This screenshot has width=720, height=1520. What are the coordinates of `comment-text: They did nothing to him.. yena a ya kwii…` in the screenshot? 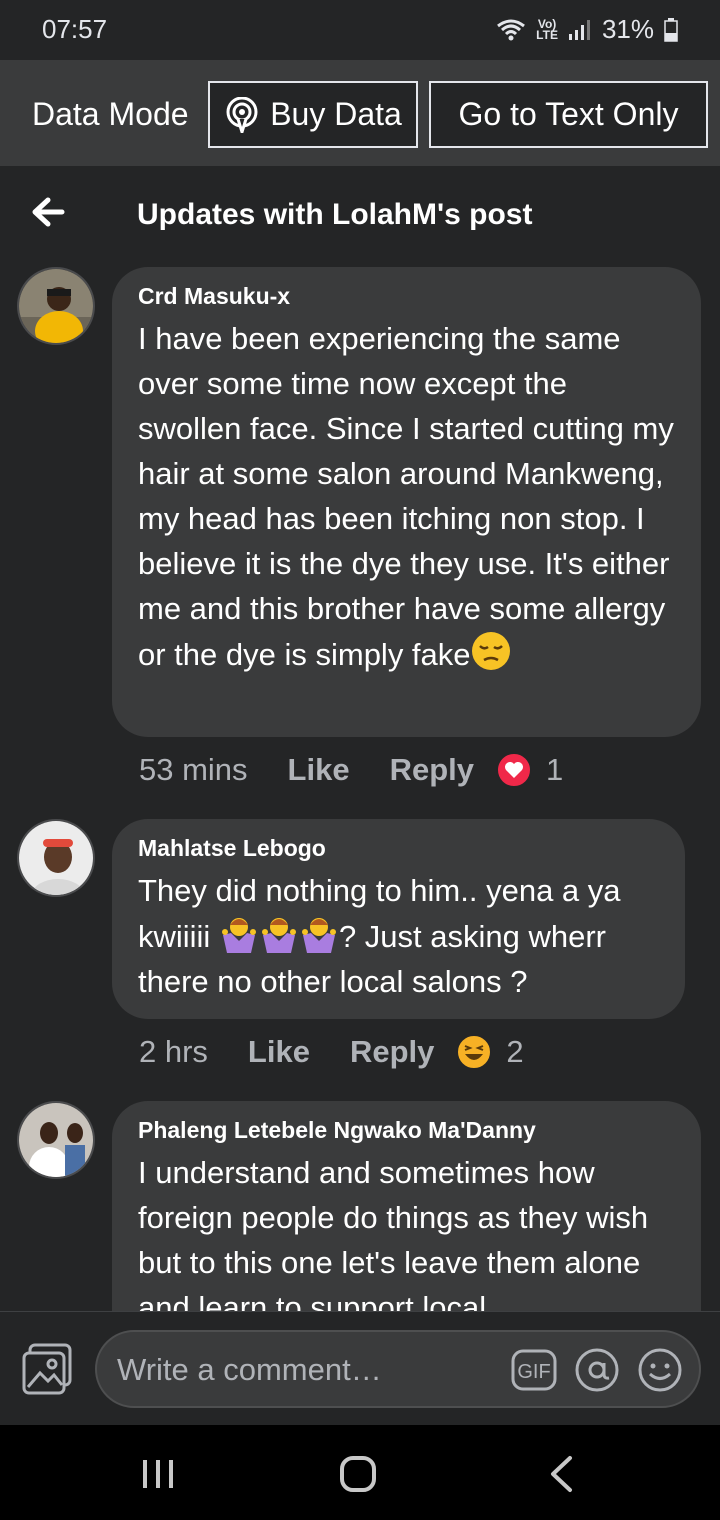 It's located at (379, 936).